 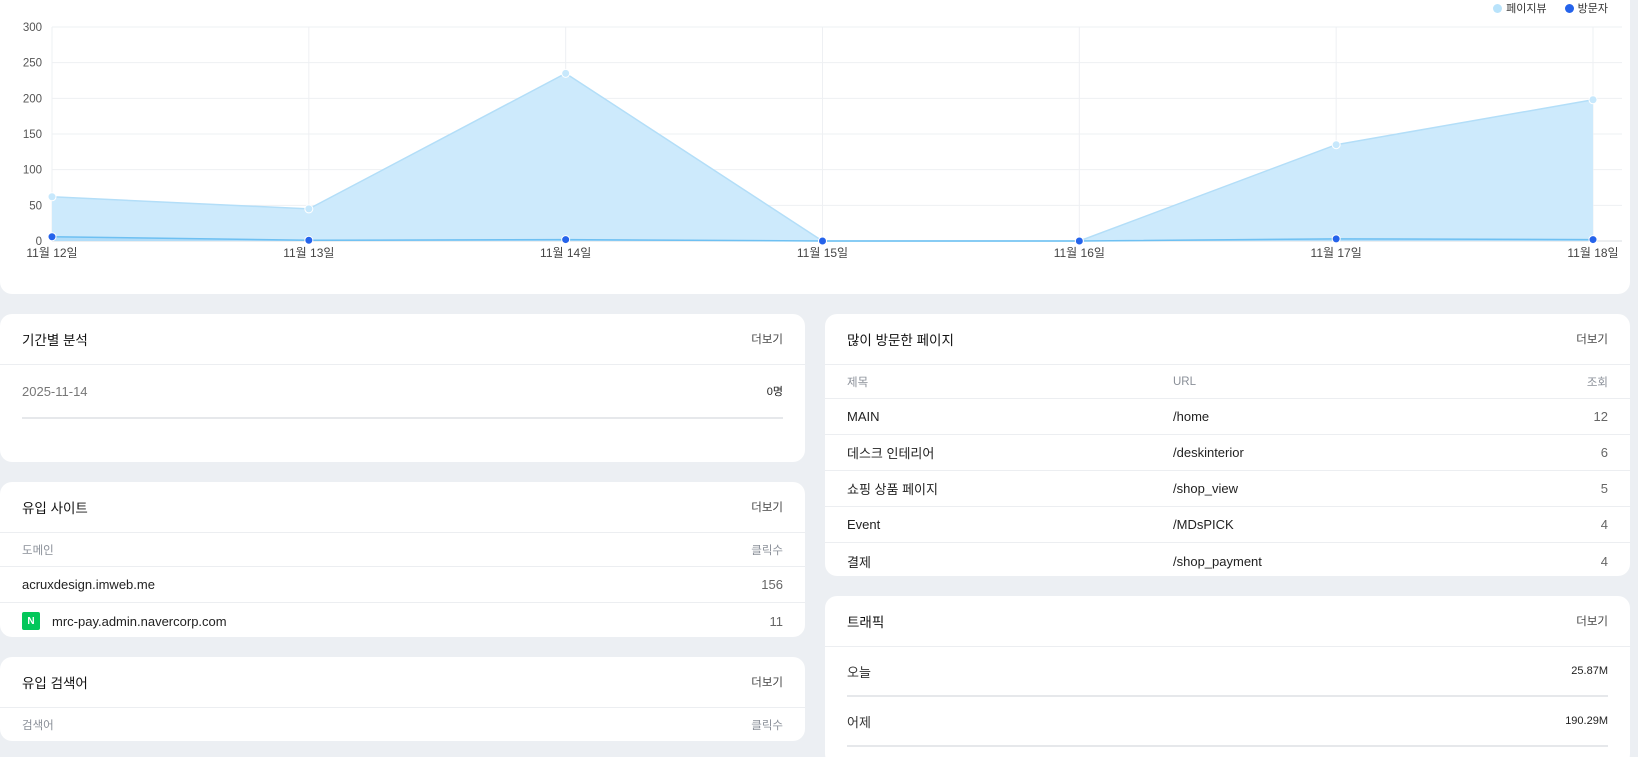 What do you see at coordinates (1079, 253) in the screenshot?
I see `x-tick-label: 11월 16일` at bounding box center [1079, 253].